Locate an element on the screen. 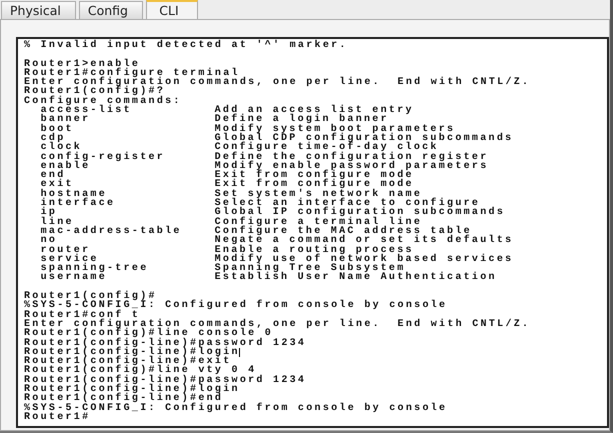 The height and width of the screenshot is (433, 613). tab: CLI is located at coordinates (172, 9).